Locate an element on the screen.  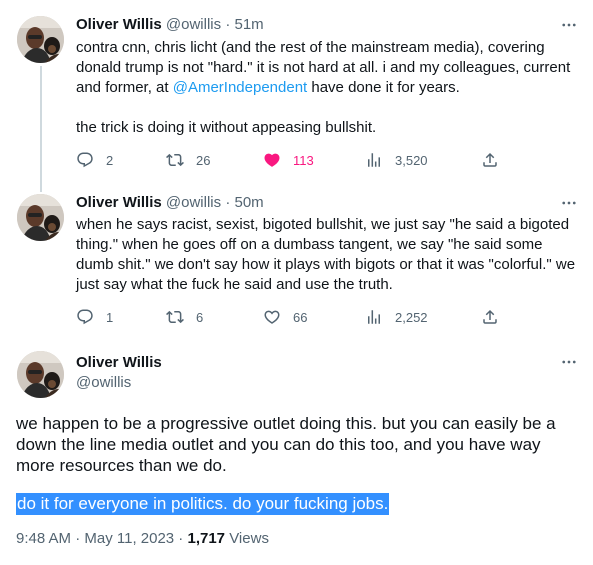
views-count: 1,717 is located at coordinates (206, 538).